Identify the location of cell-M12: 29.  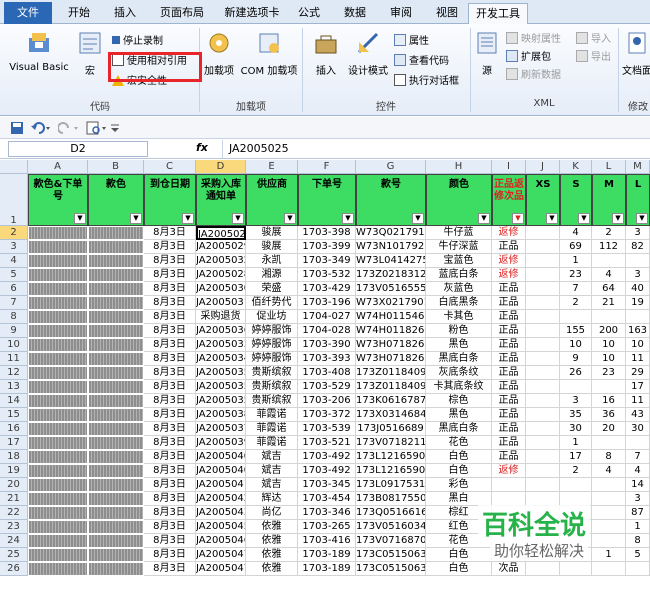
(638, 373).